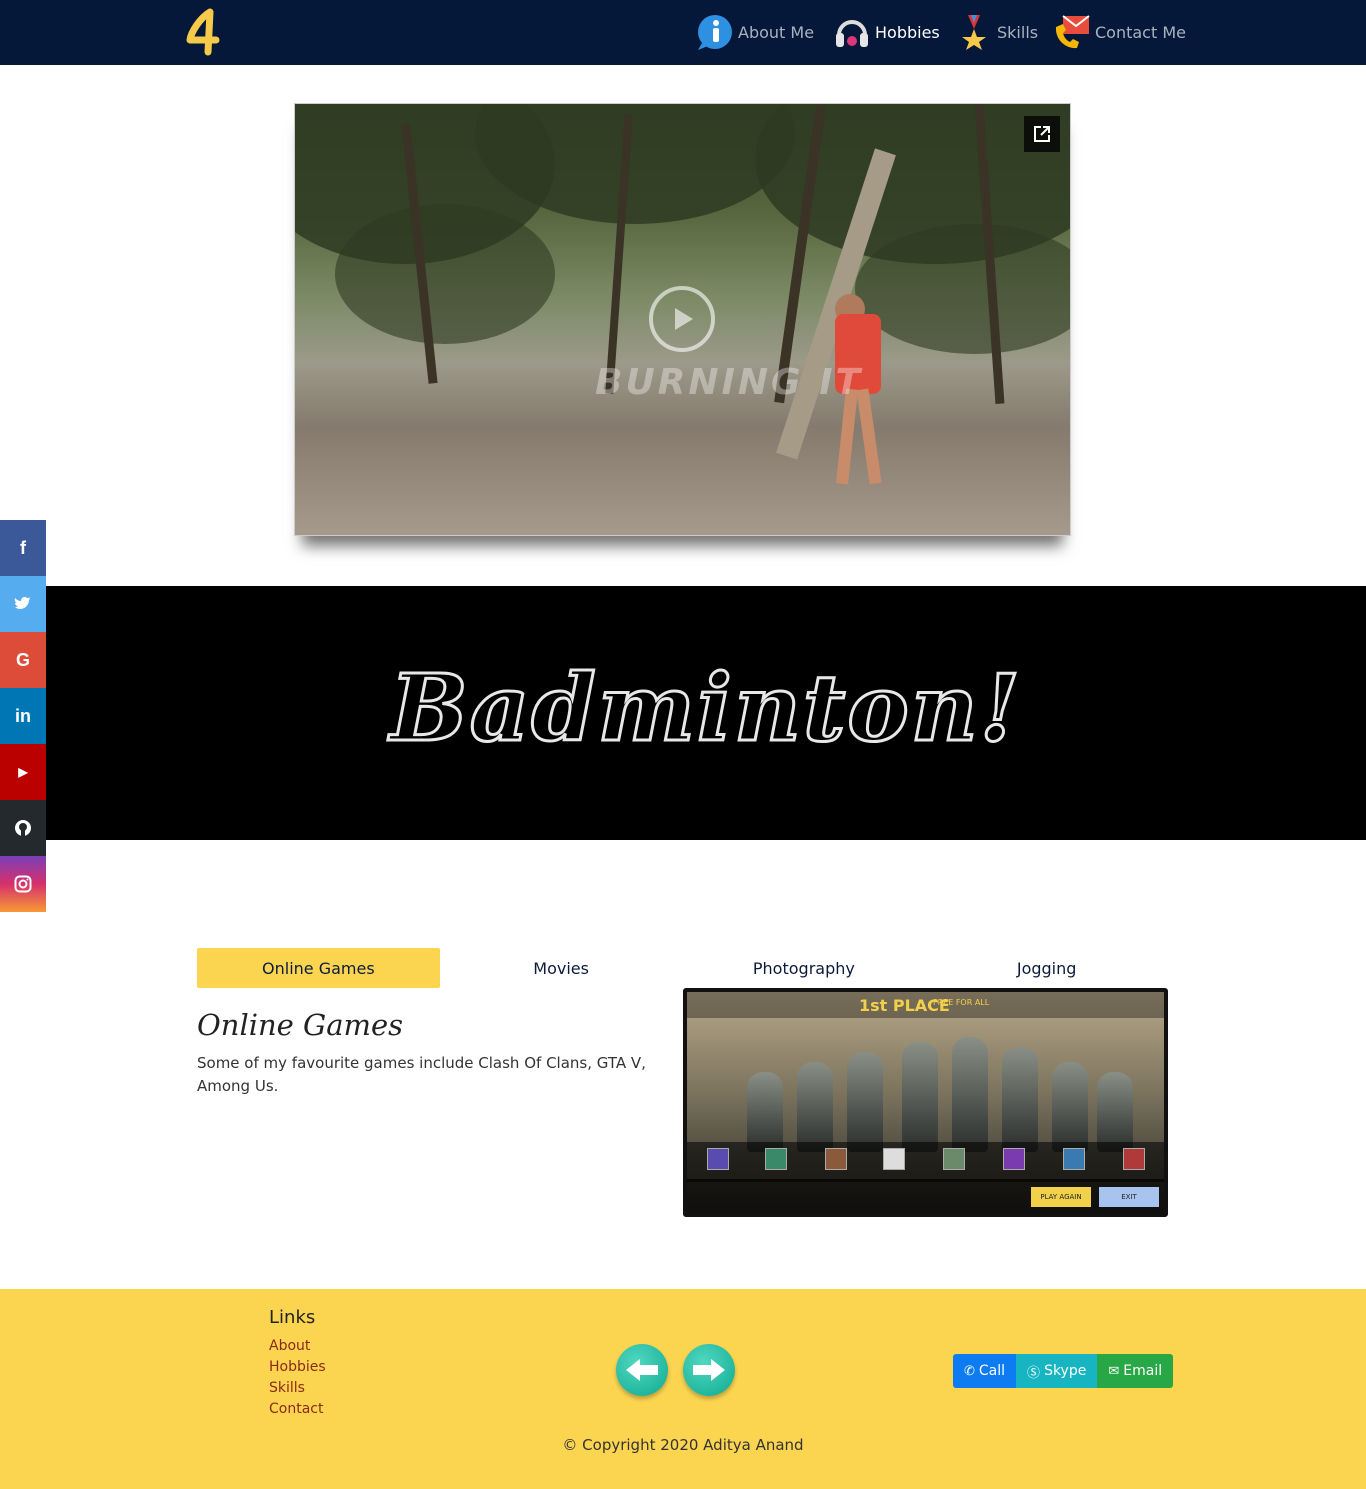 This screenshot has width=1366, height=1489. I want to click on nav-hobbies: Hobbies, so click(886, 32).